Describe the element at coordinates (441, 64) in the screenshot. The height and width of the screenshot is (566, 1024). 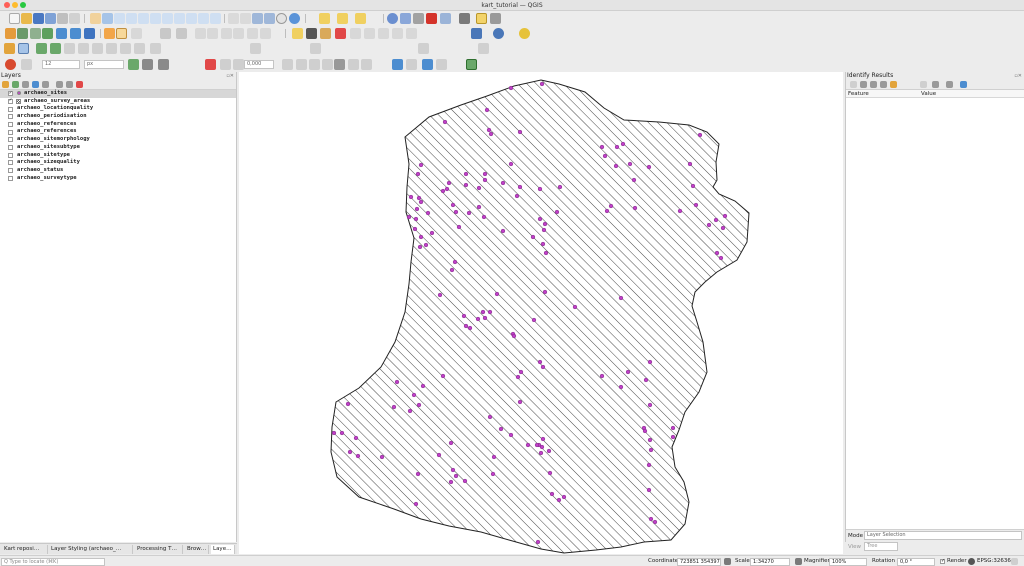
I see `topology-icon` at that location.